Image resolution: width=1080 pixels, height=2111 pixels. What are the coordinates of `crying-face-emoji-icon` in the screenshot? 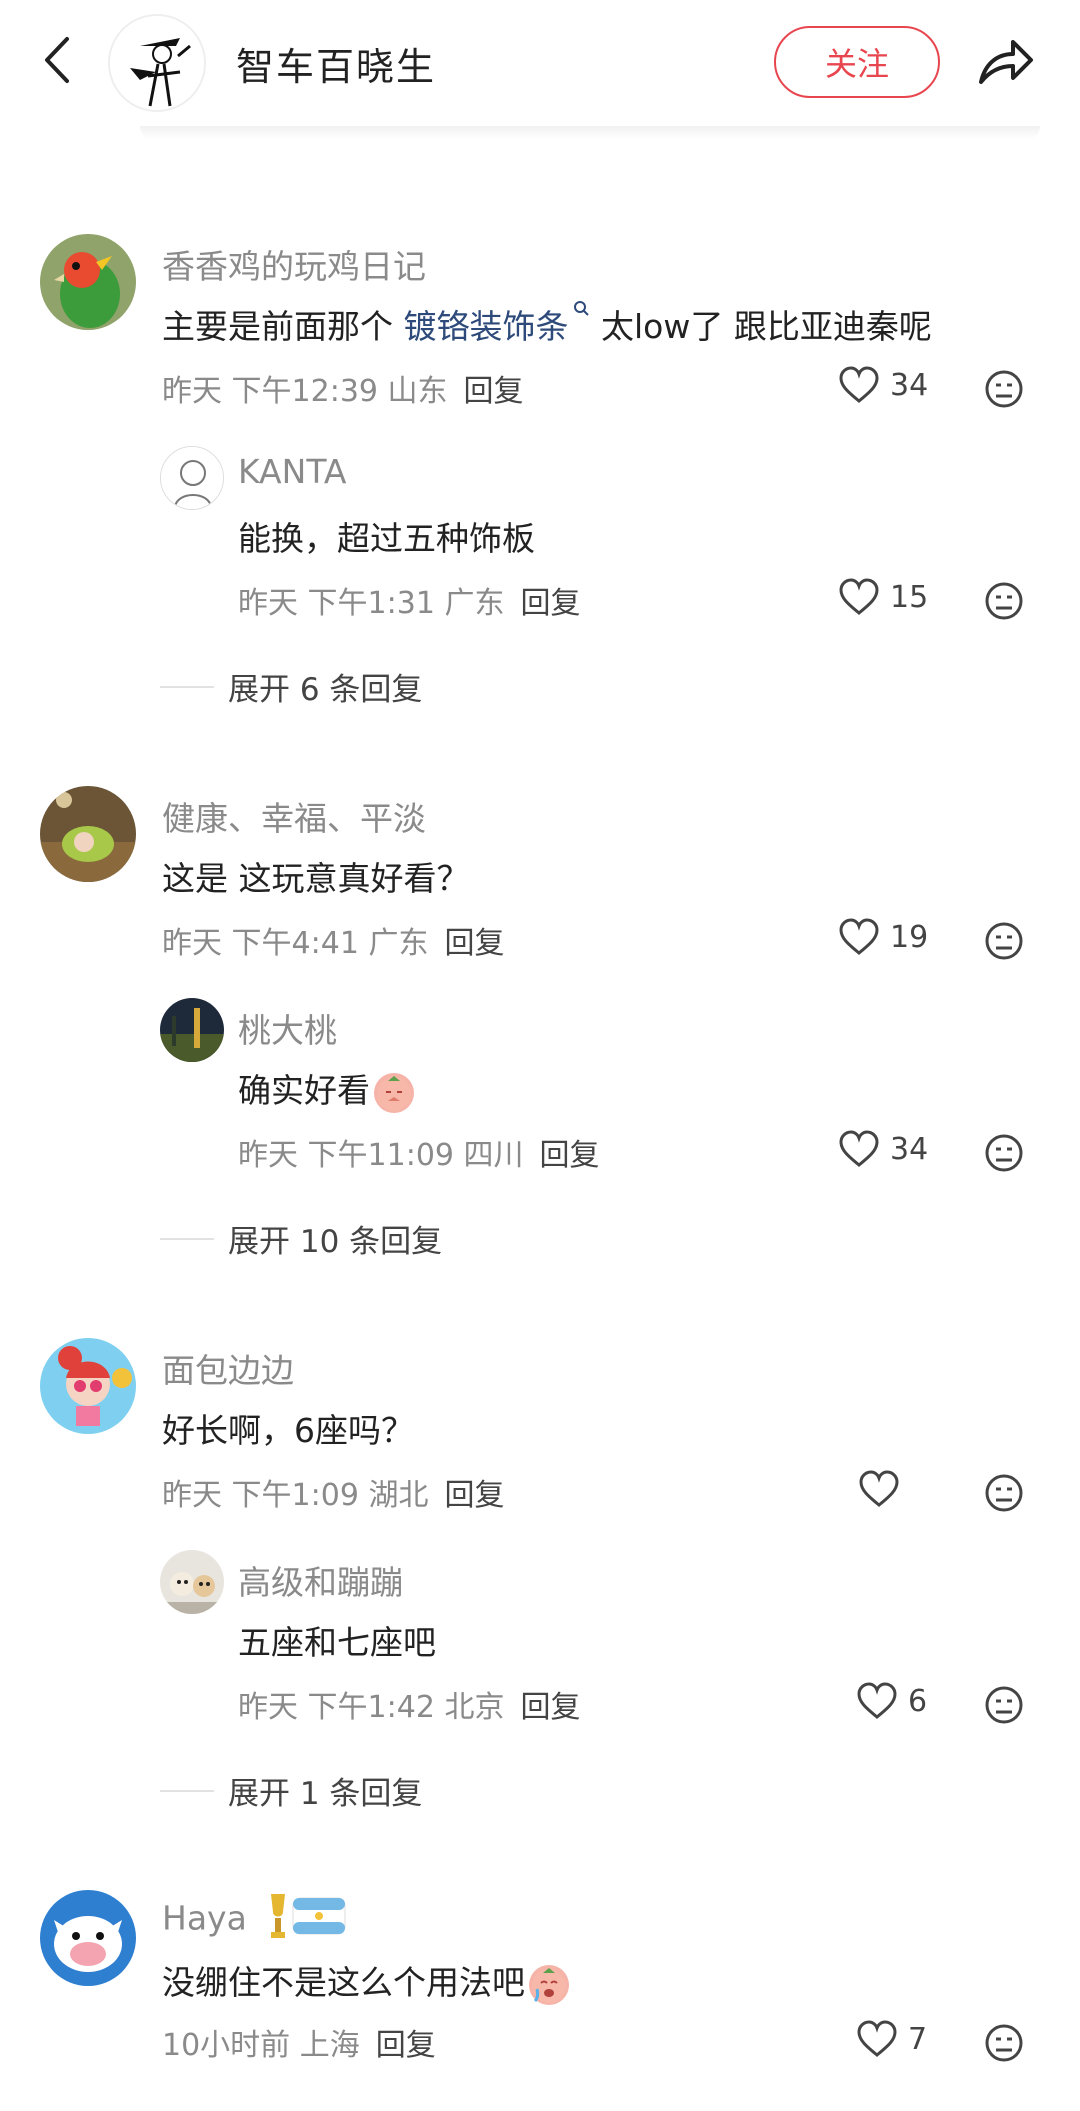 It's located at (549, 1984).